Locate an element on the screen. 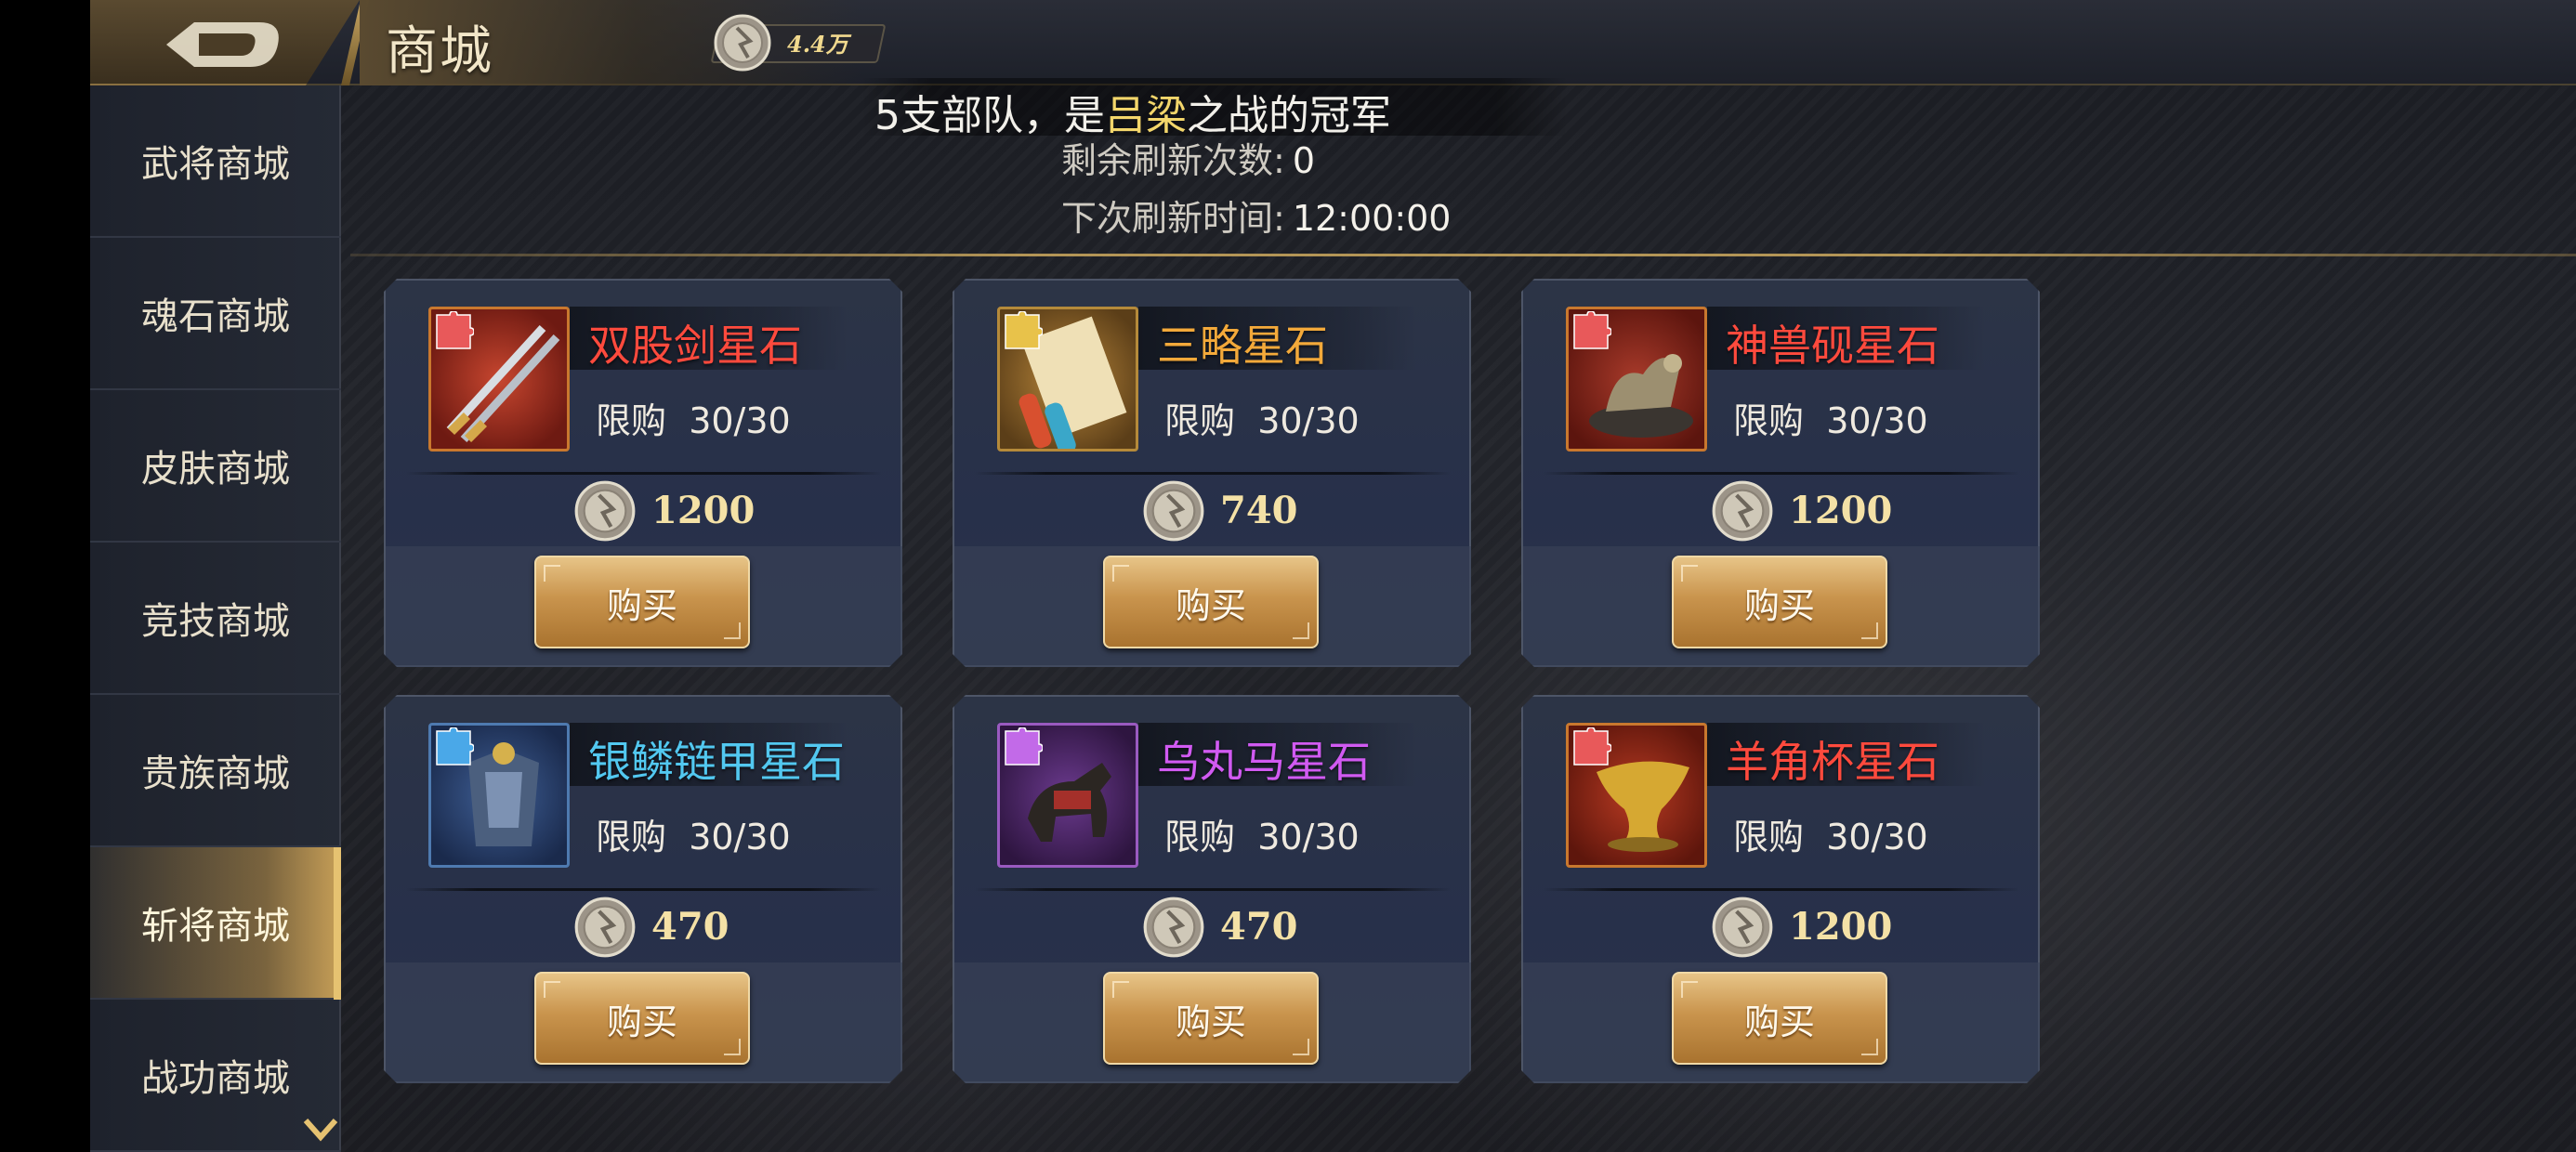  back-arrow-icon is located at coordinates (222, 44).